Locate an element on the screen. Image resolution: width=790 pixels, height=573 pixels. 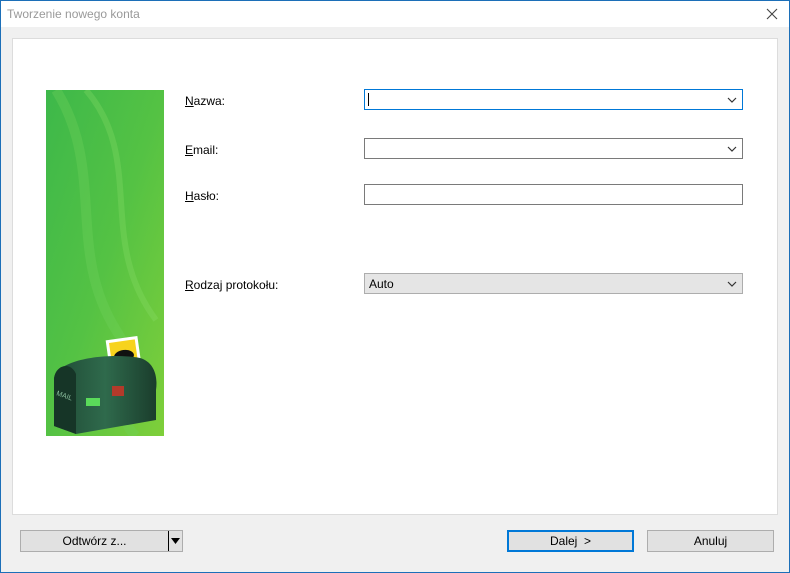
protocol-value: Auto is located at coordinates (381, 284).